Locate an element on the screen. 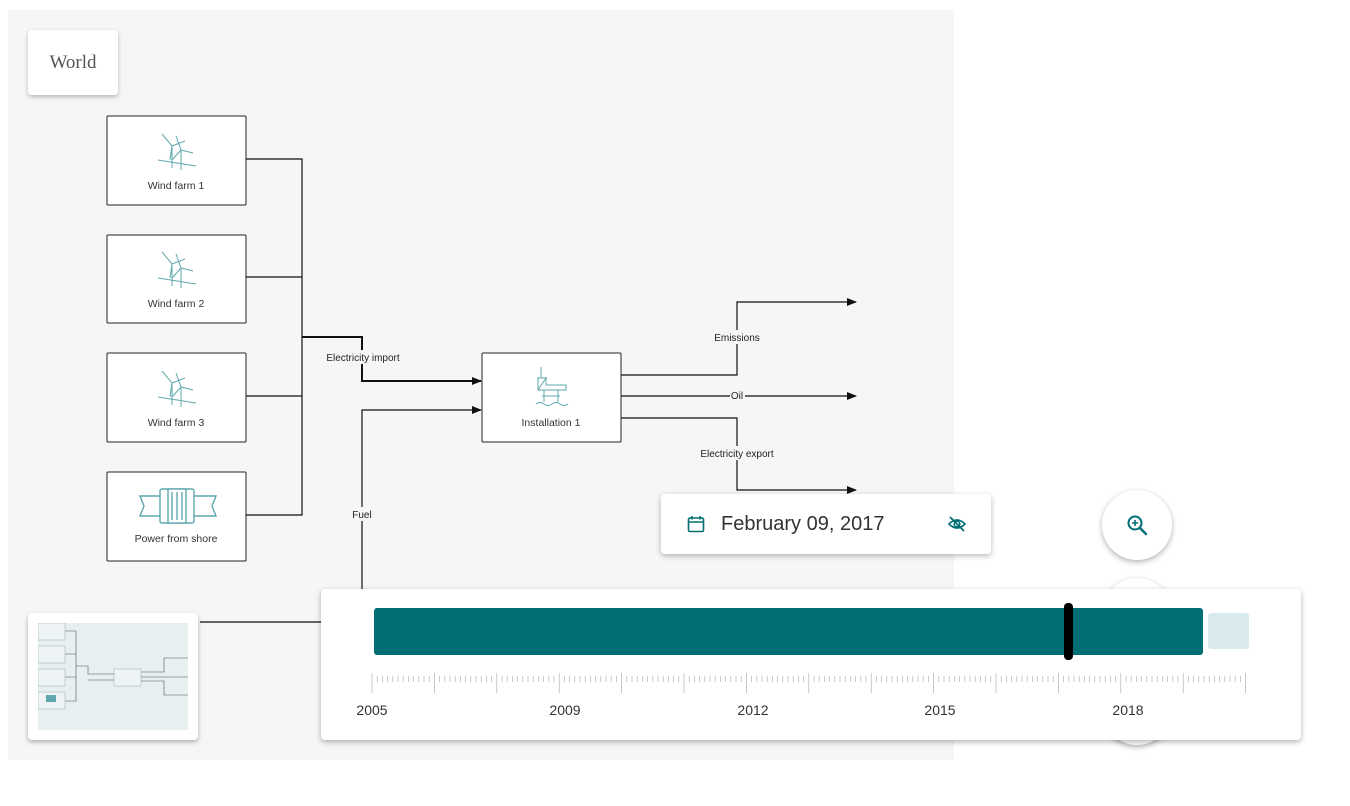 Image resolution: width=1350 pixels, height=806 pixels. year-label: 2012 is located at coordinates (753, 710).